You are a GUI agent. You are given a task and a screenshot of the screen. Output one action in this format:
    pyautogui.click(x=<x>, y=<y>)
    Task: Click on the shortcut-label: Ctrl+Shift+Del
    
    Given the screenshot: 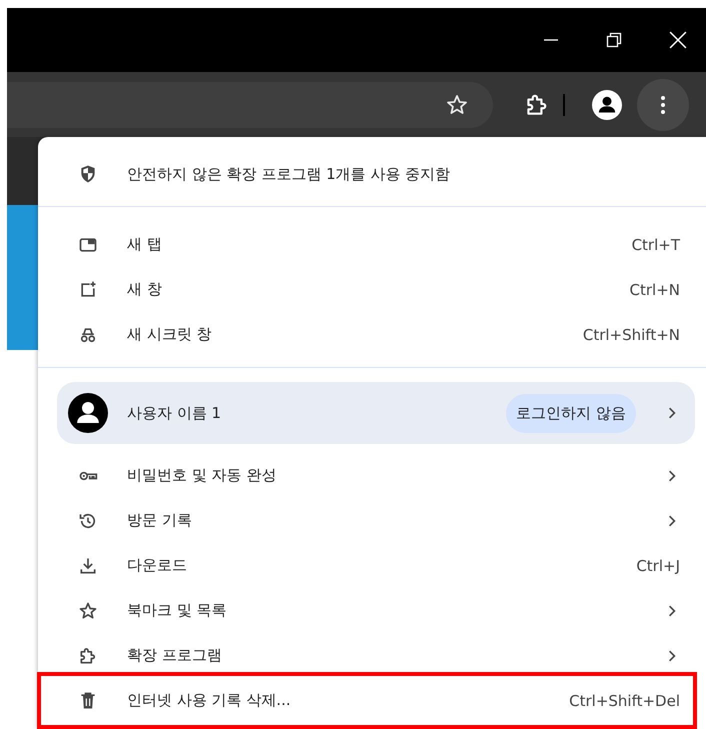 What is the action you would take?
    pyautogui.click(x=624, y=701)
    